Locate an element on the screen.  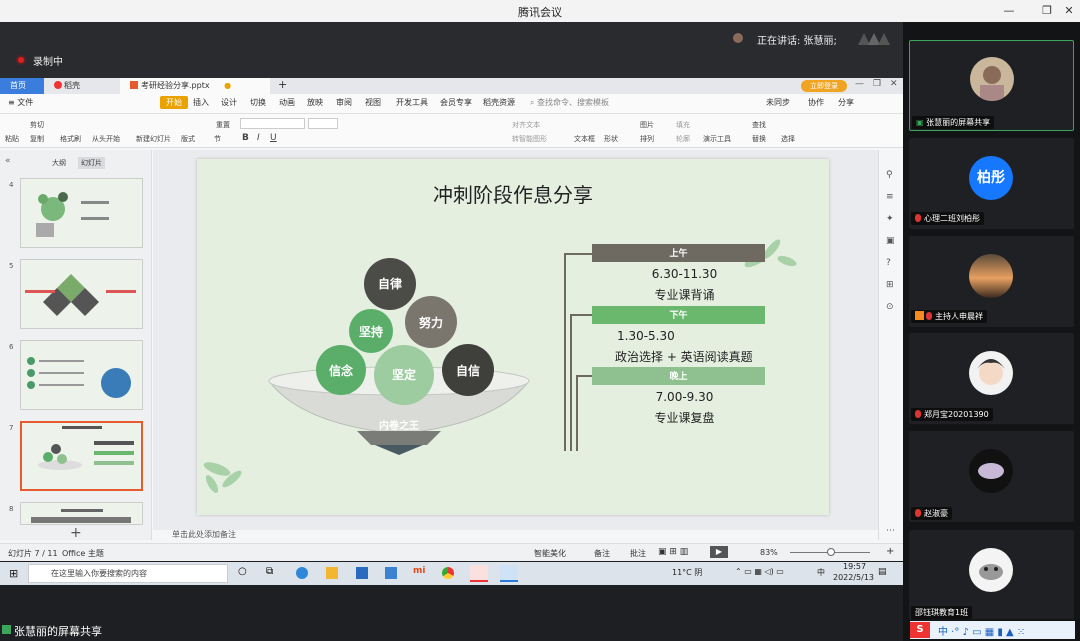
arrange-button: 排列 is located at coordinates (647, 139).